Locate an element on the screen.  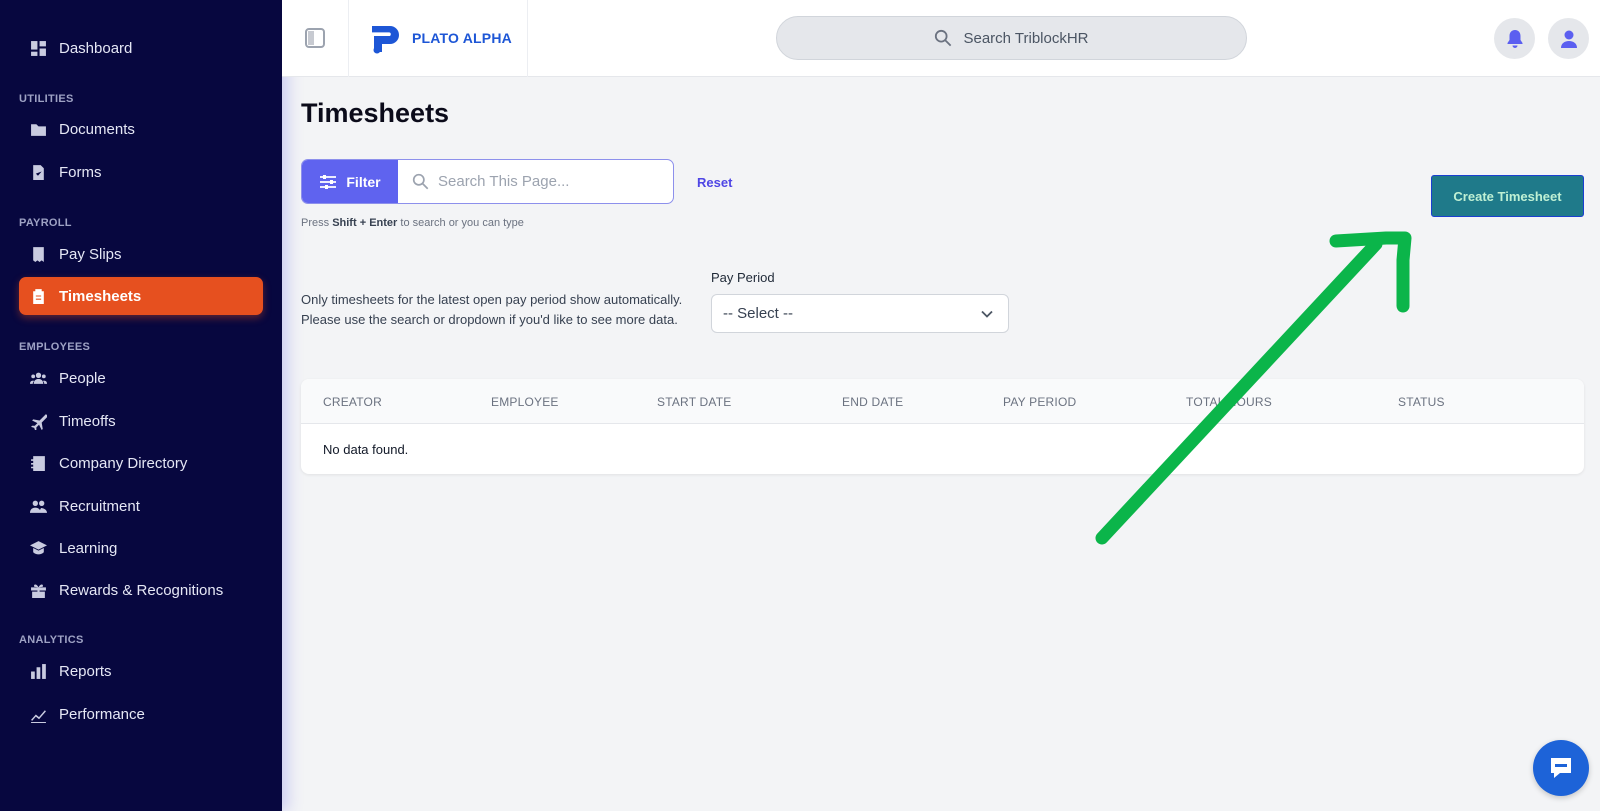
chat-bubble-icon is located at coordinates (1561, 768).